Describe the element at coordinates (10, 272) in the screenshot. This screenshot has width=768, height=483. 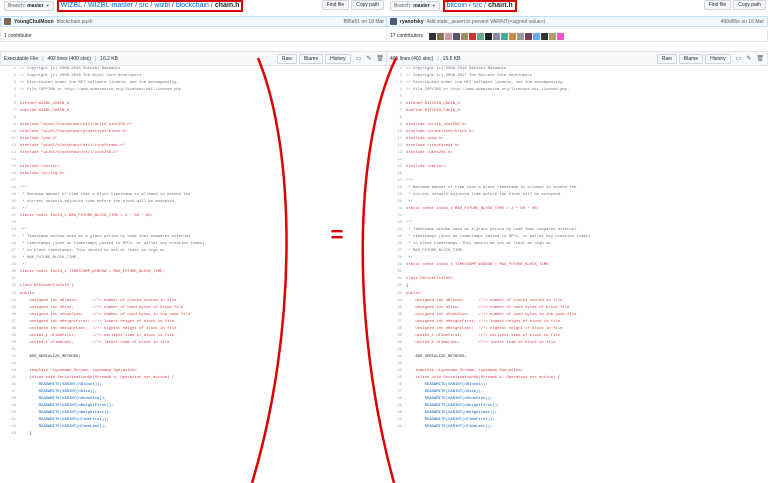
I see `line-number: 30` at that location.